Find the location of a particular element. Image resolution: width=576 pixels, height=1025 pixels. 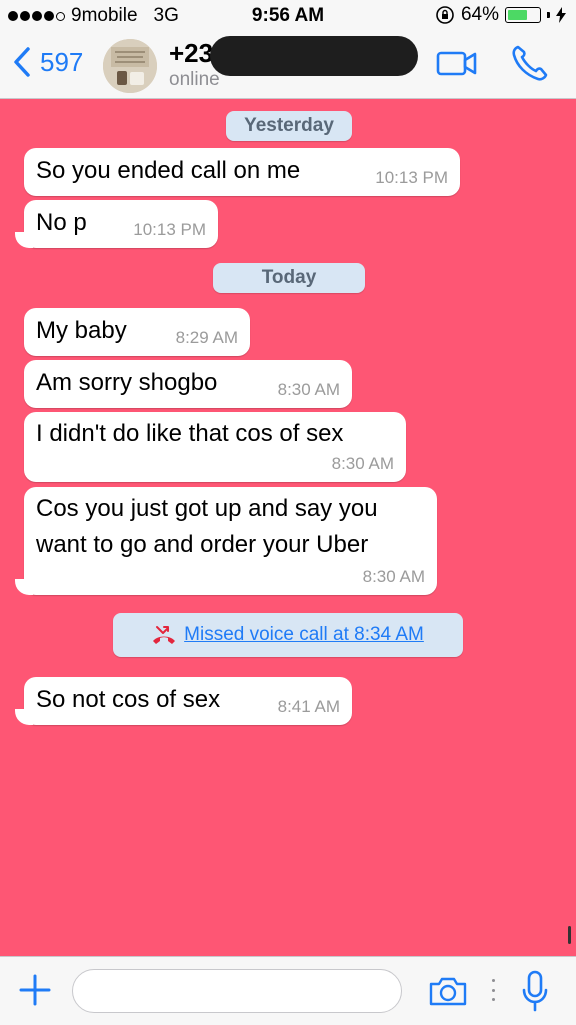

charging-bolt-icon is located at coordinates (561, 15).